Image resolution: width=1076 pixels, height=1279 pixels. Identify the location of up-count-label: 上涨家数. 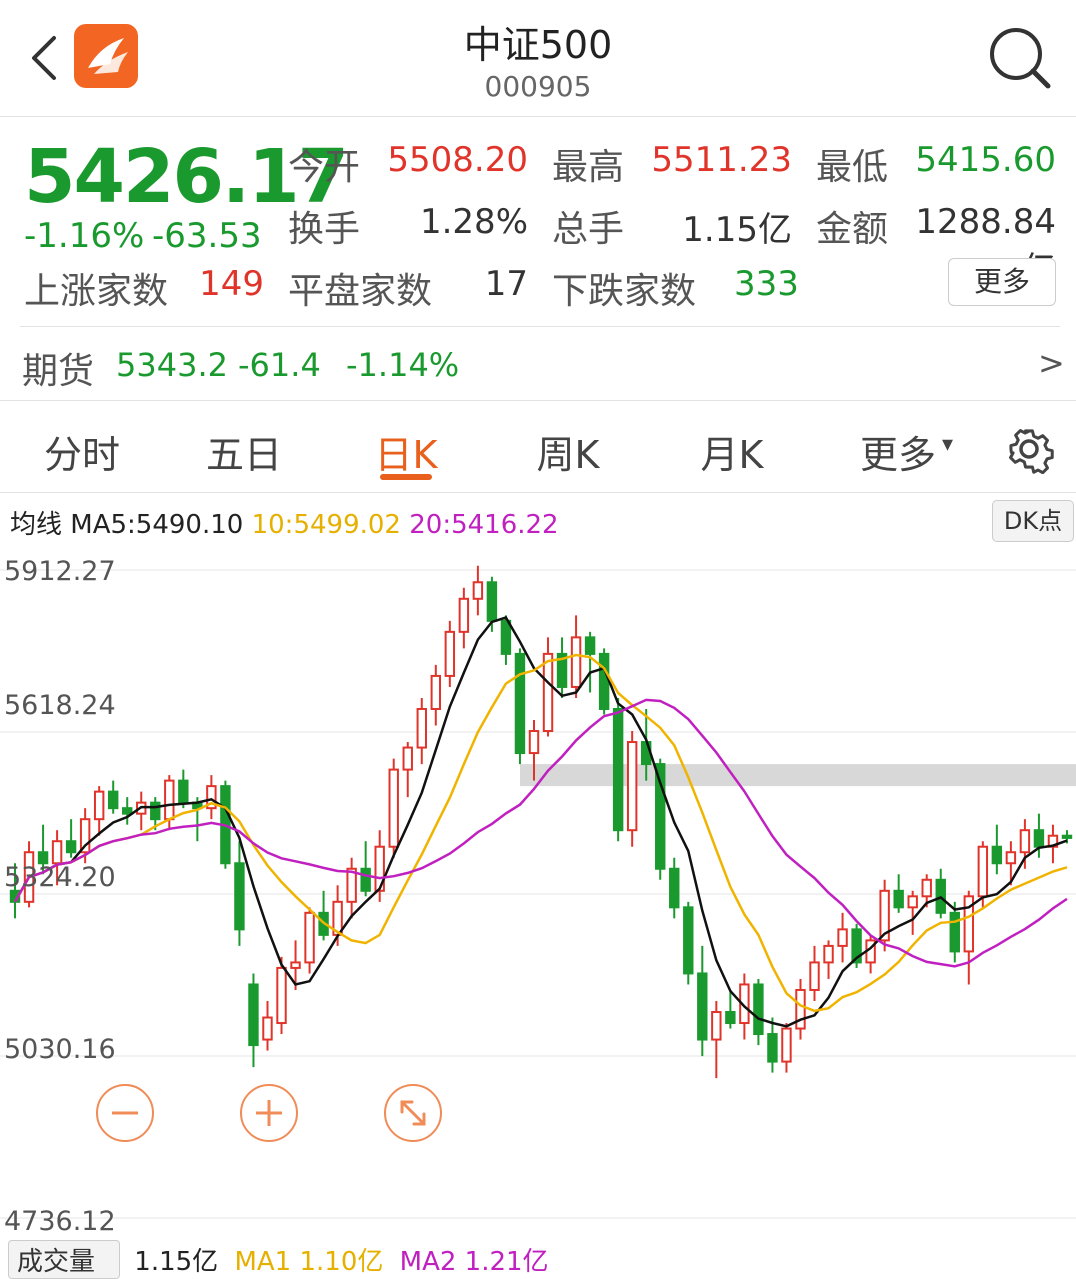
(96, 291).